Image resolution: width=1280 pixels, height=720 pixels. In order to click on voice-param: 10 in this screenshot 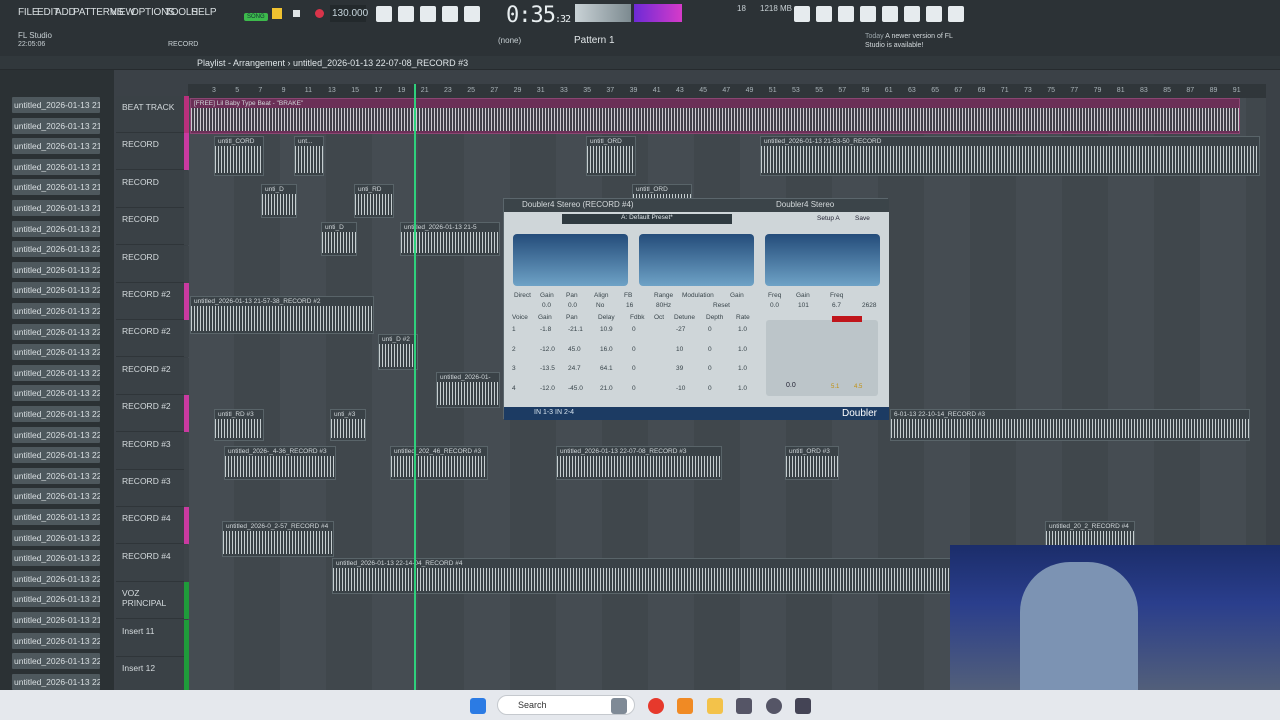, I will do `click(679, 349)`.